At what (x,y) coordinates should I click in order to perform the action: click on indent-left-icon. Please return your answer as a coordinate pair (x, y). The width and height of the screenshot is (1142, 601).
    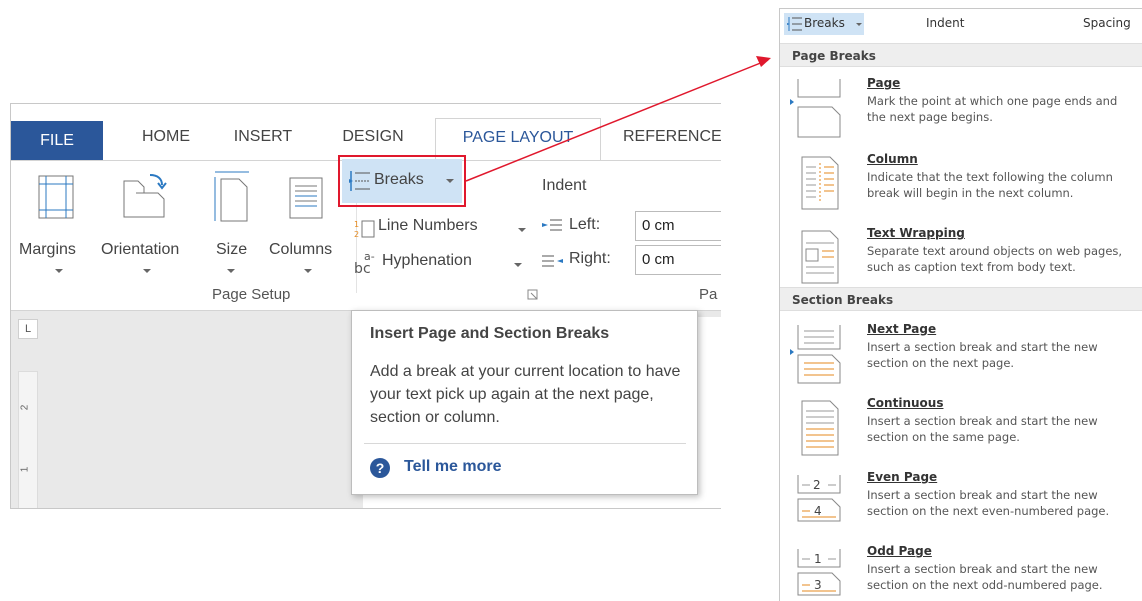
    Looking at the image, I should click on (552, 225).